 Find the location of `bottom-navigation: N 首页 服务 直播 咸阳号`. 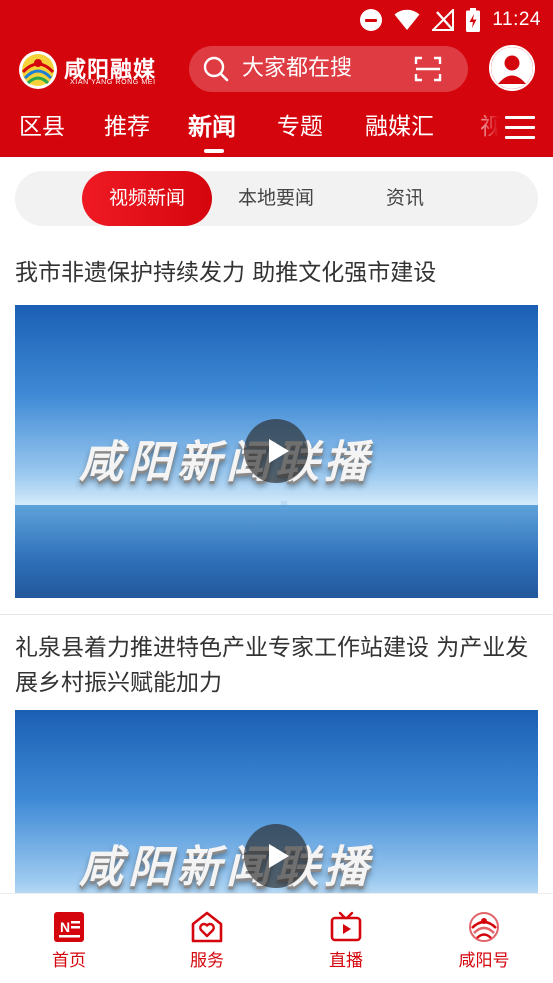

bottom-navigation: N 首页 服务 直播 咸阳号 is located at coordinates (276, 938).